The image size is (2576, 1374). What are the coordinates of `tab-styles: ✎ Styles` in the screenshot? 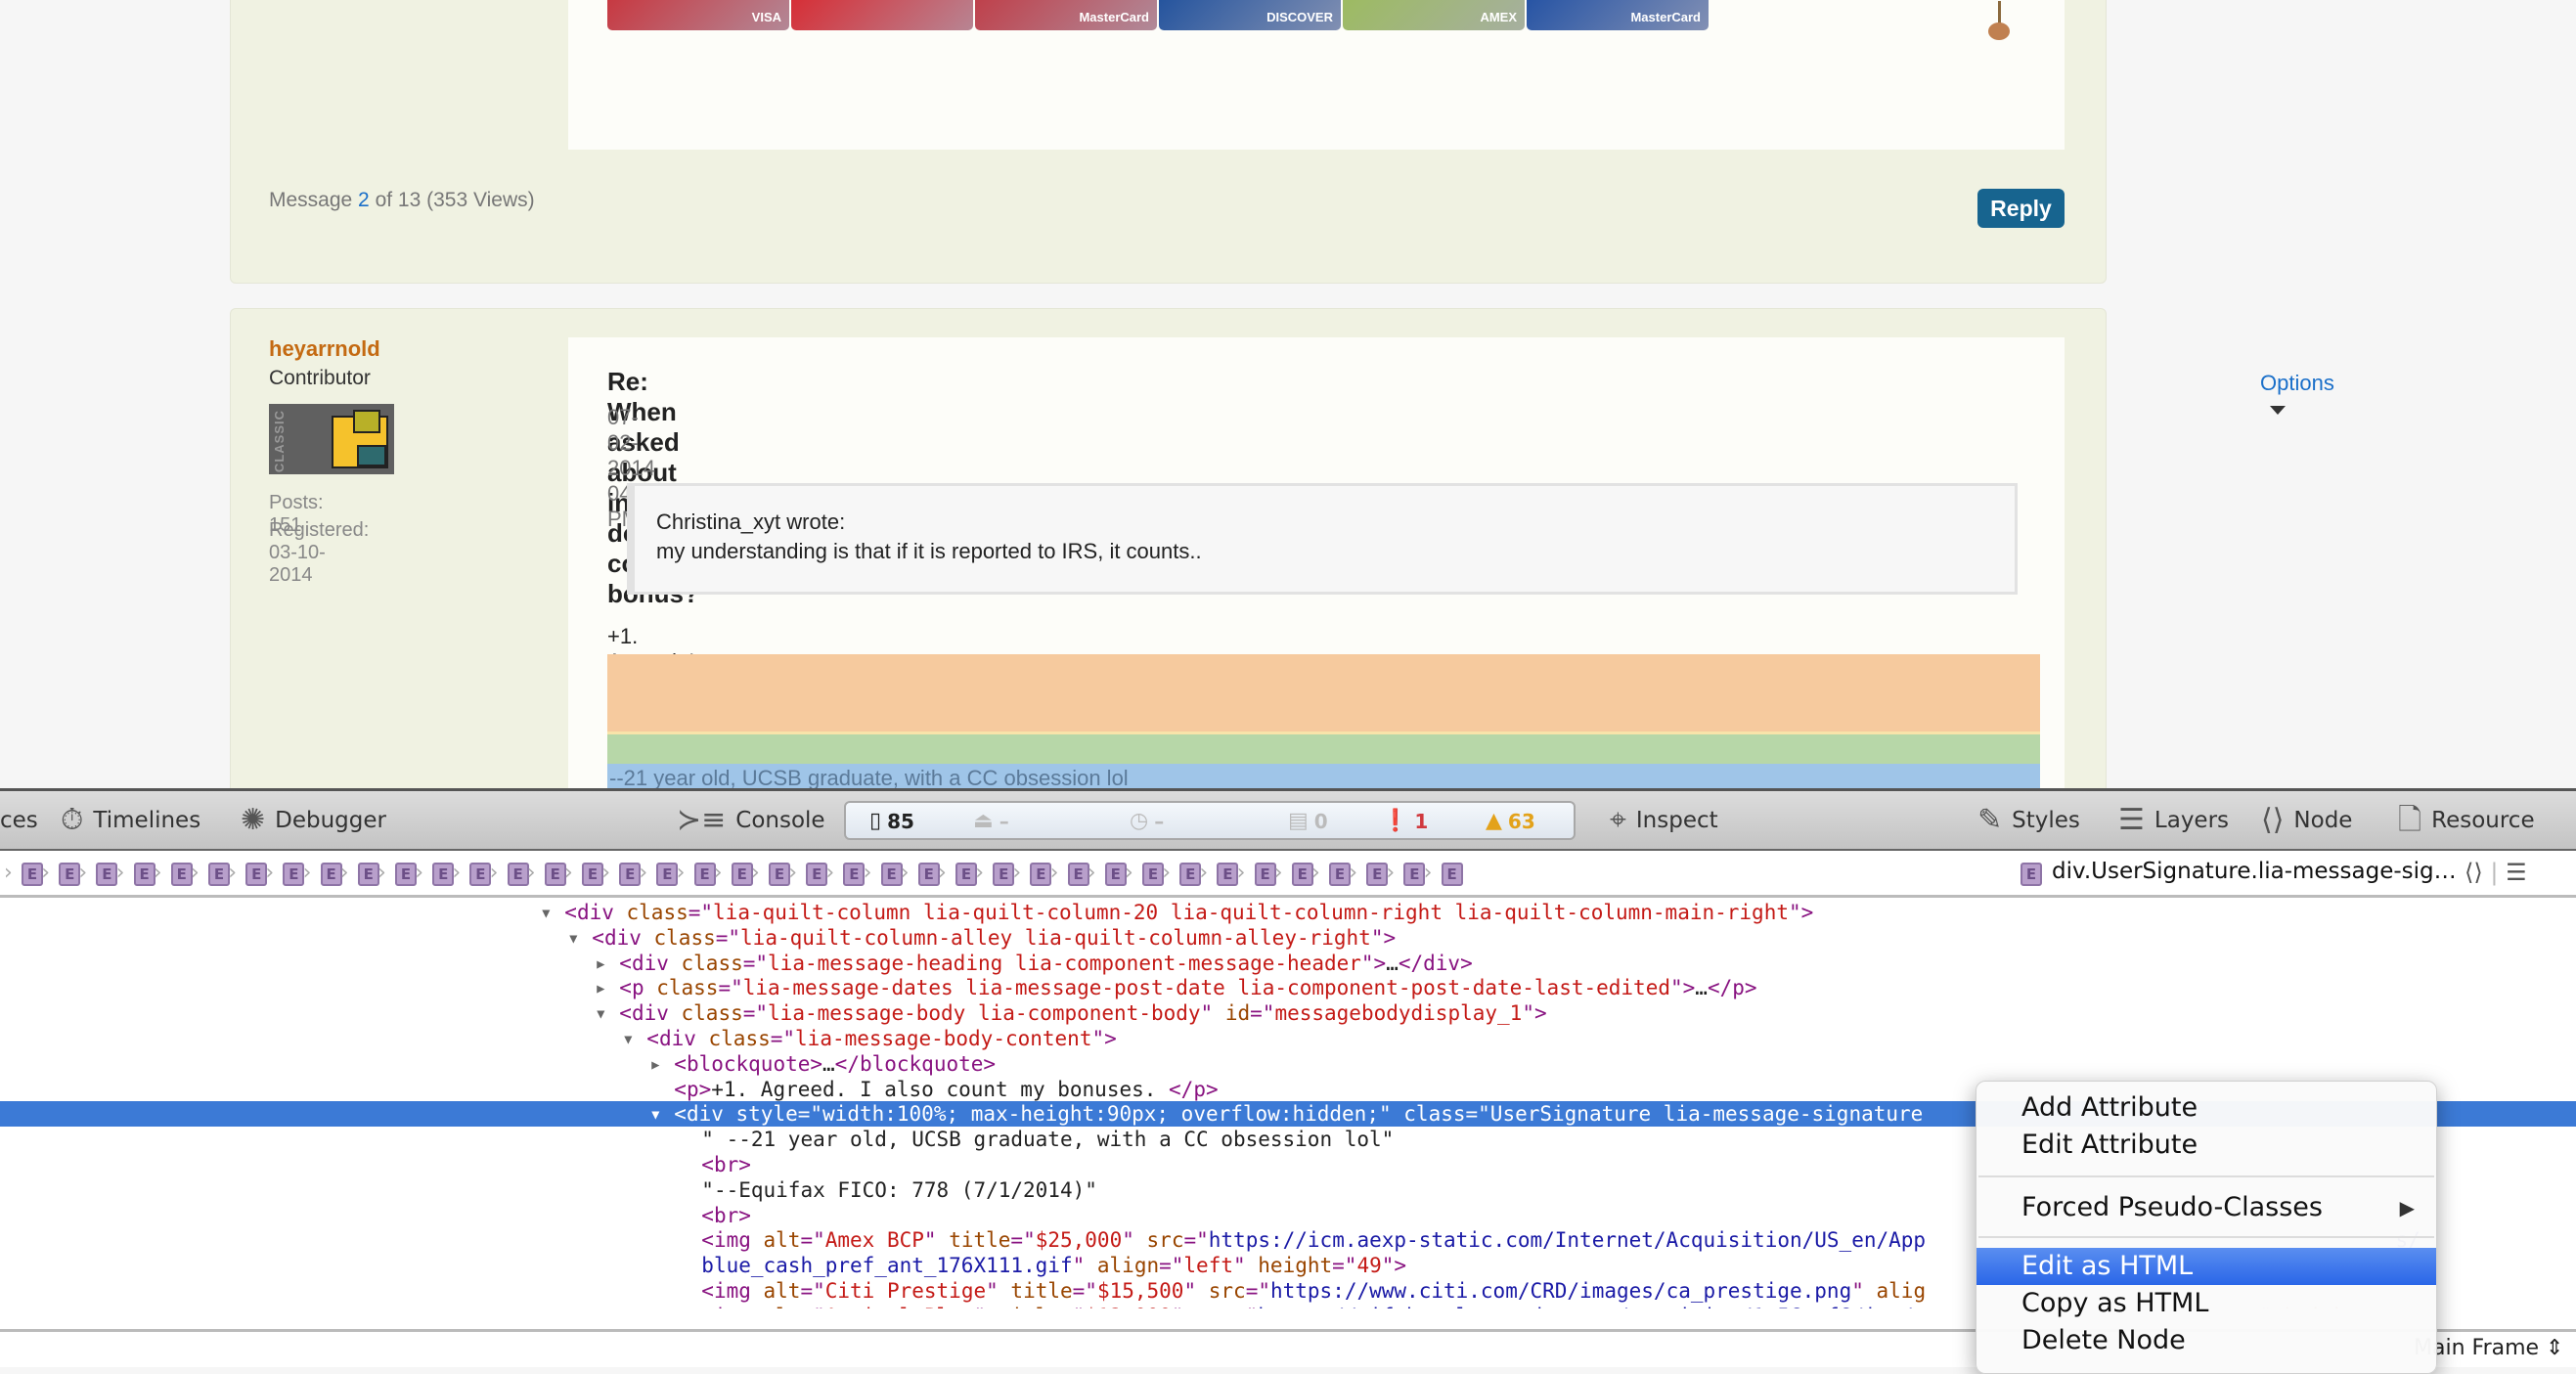 It's located at (2029, 821).